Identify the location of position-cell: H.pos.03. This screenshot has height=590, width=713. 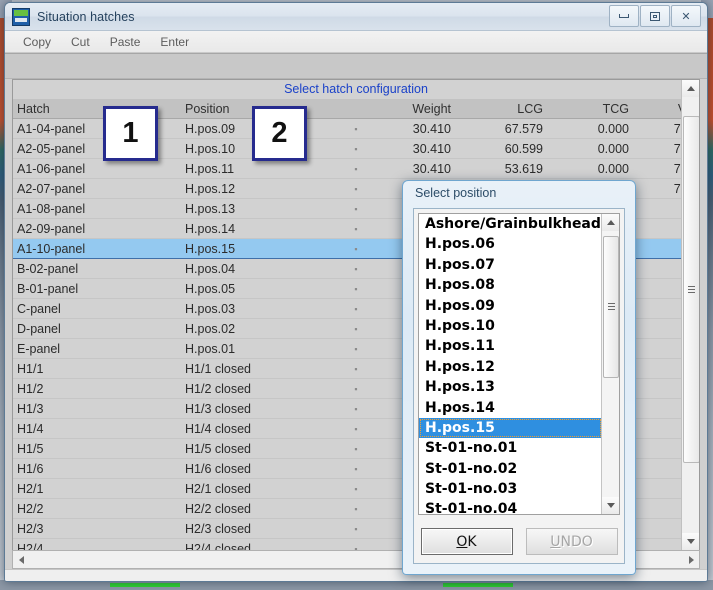
(263, 308).